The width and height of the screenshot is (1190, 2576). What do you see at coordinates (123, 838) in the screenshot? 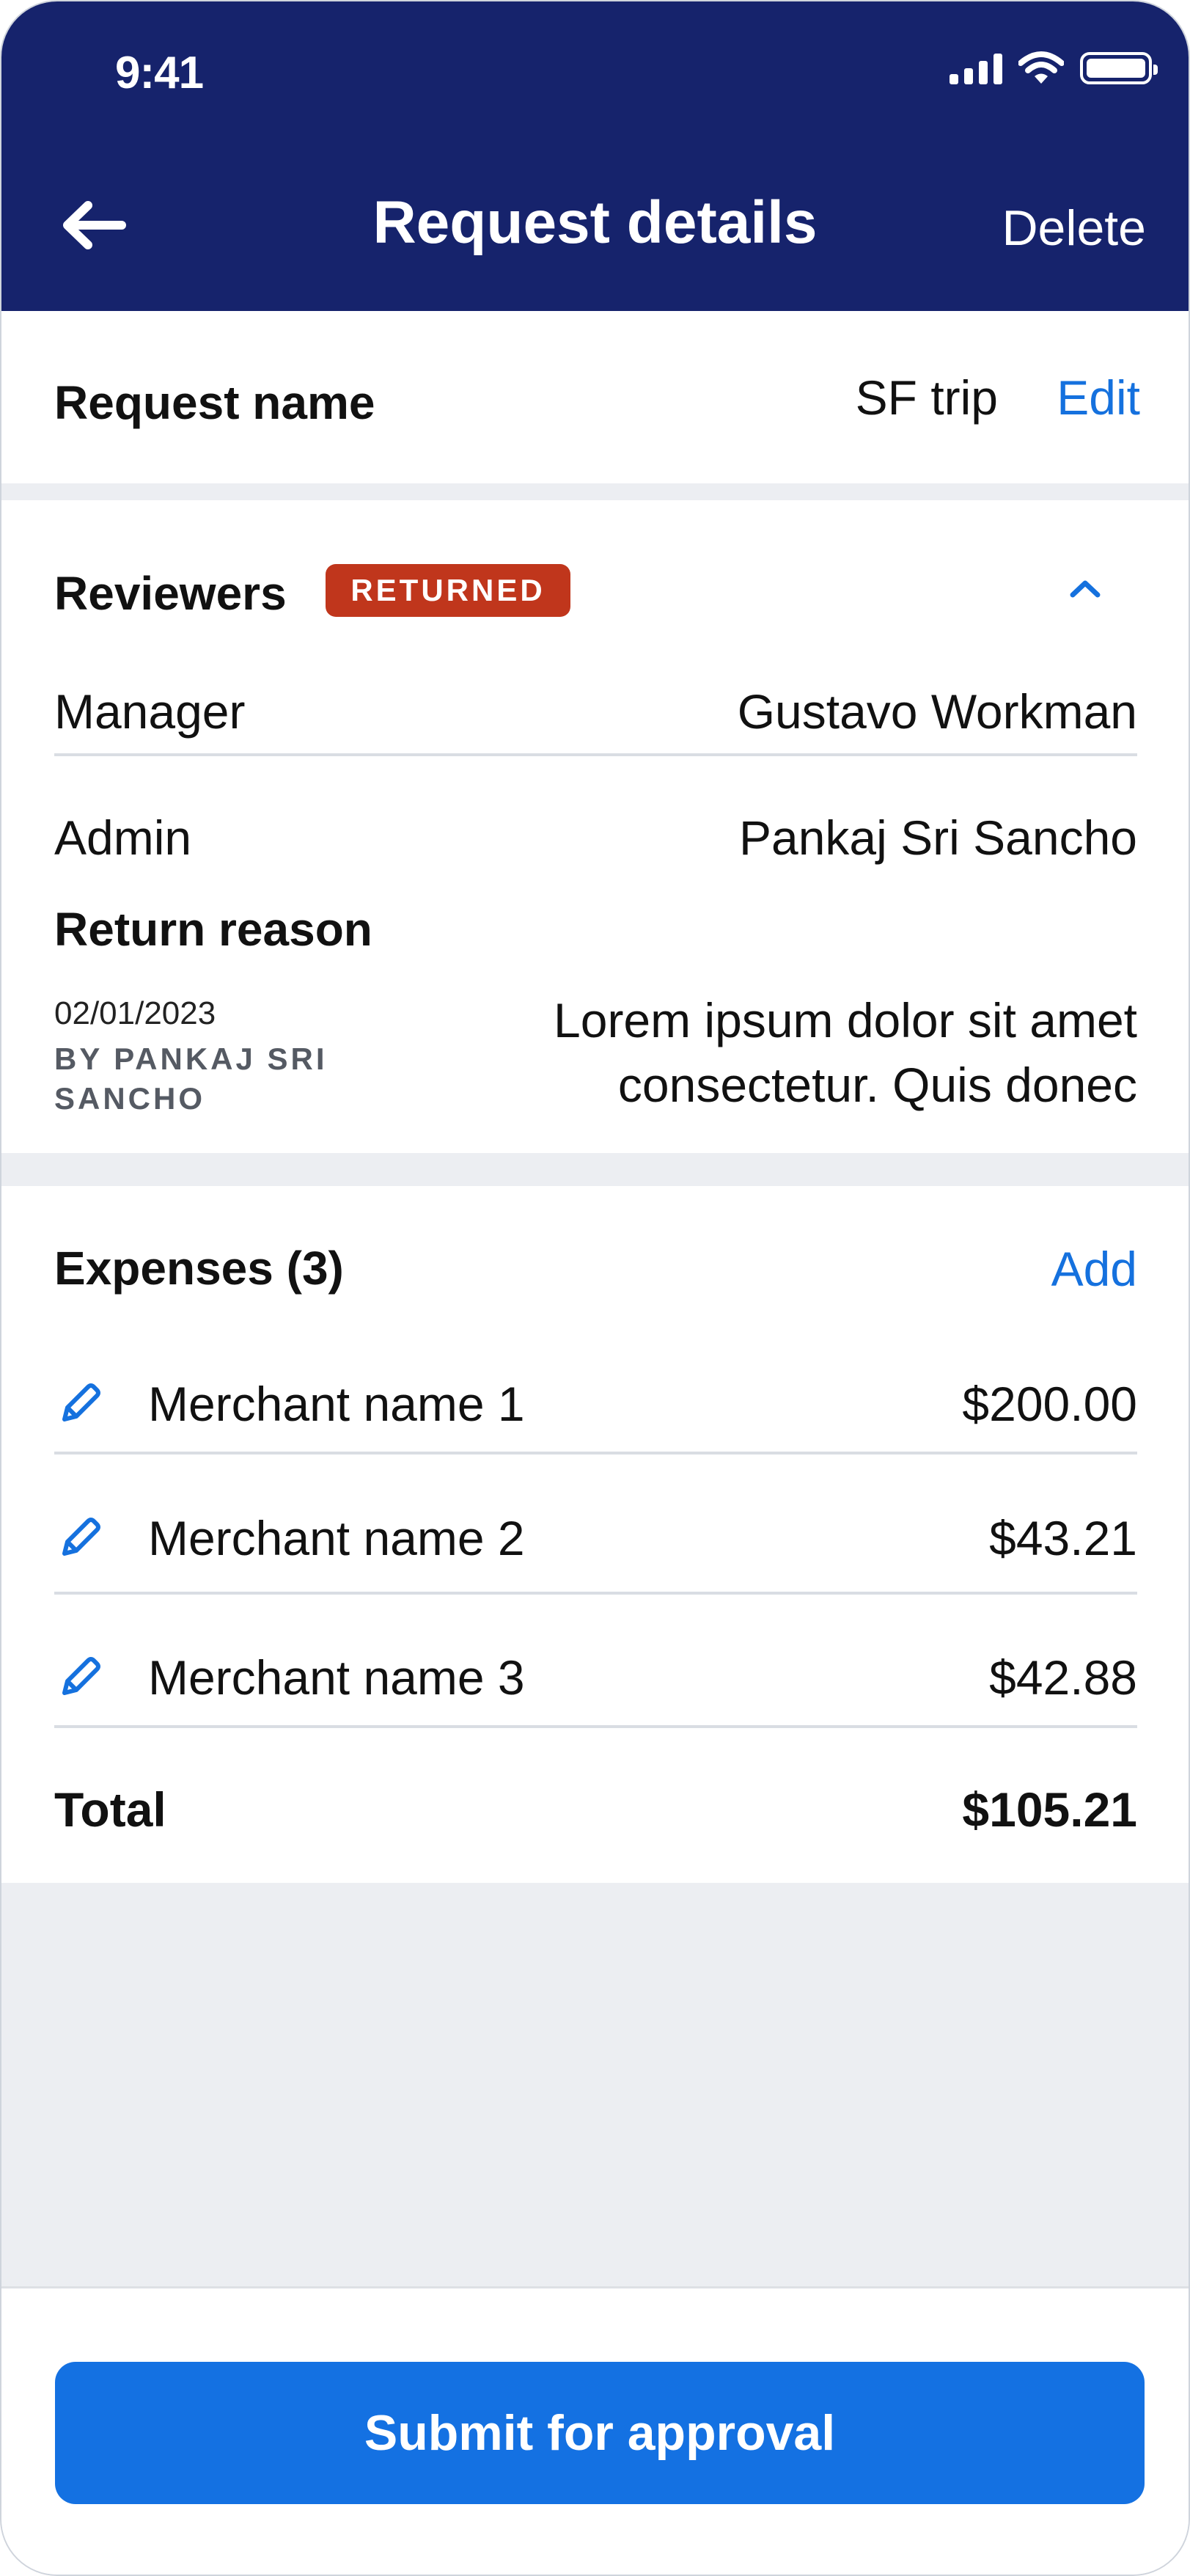
I see `reviewer-role: Admin` at bounding box center [123, 838].